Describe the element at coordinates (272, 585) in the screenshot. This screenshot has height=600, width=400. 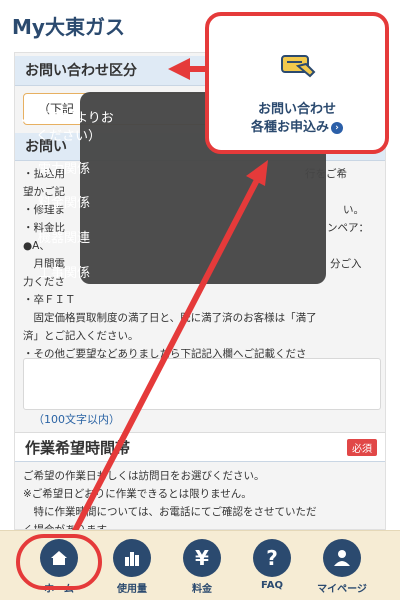
I see `nav-label: FAQ` at that location.